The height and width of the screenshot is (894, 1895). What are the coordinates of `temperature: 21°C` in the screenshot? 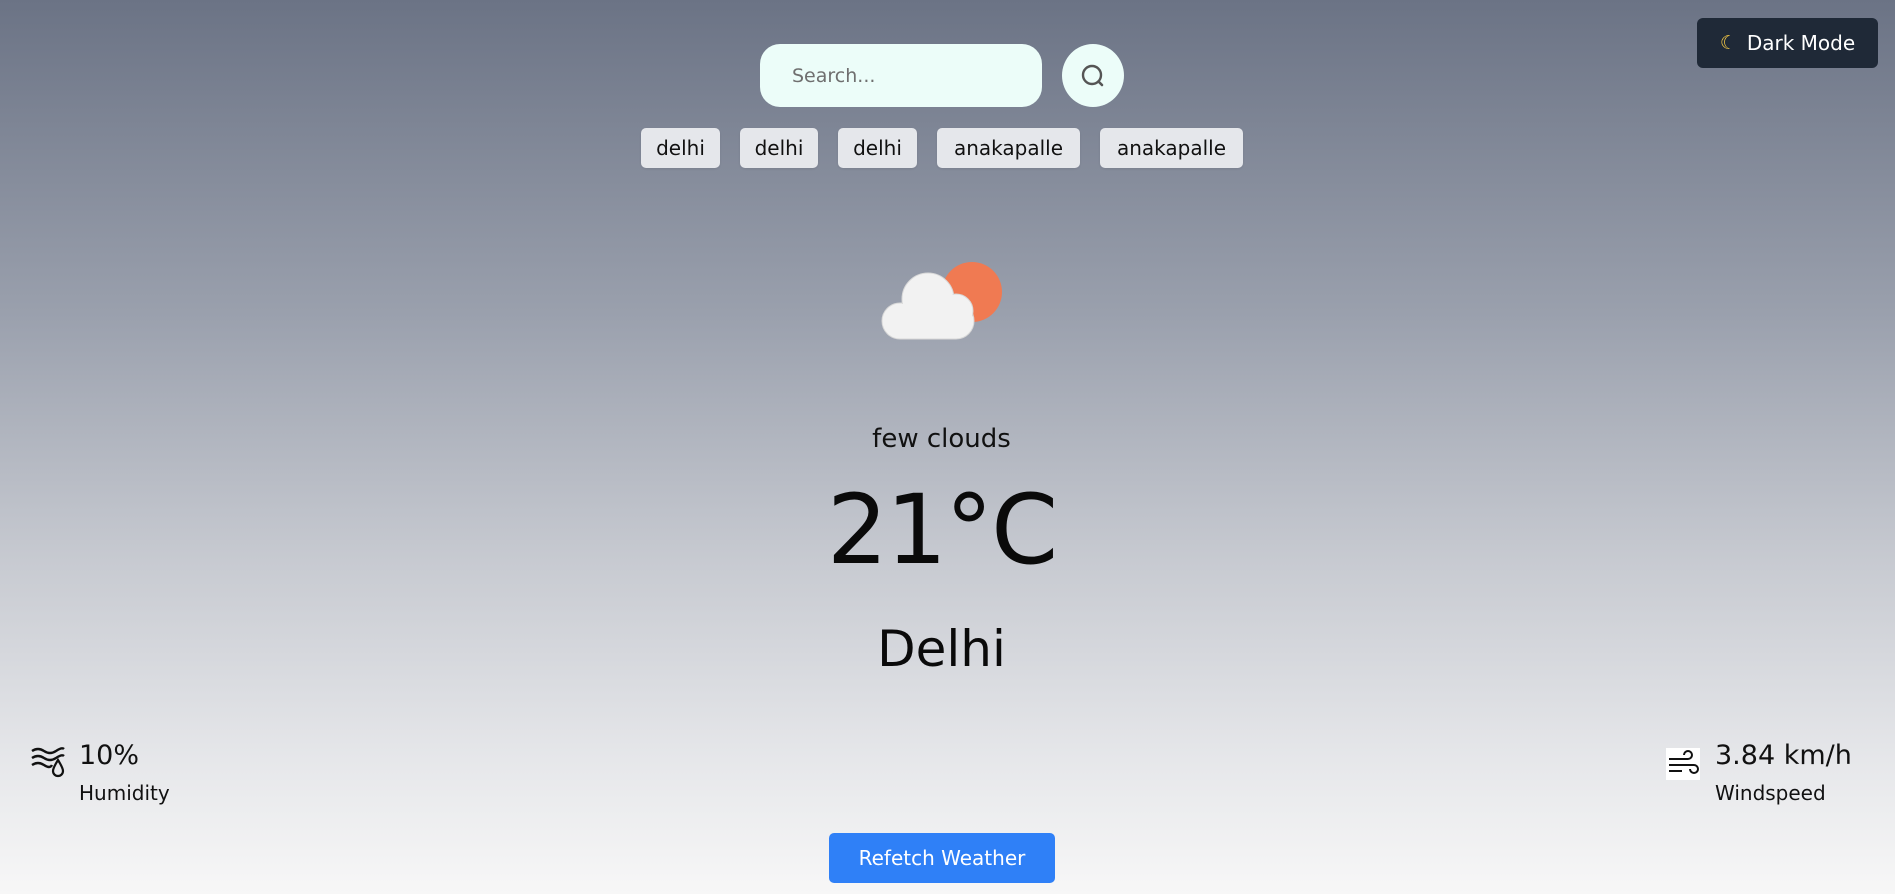 It's located at (942, 530).